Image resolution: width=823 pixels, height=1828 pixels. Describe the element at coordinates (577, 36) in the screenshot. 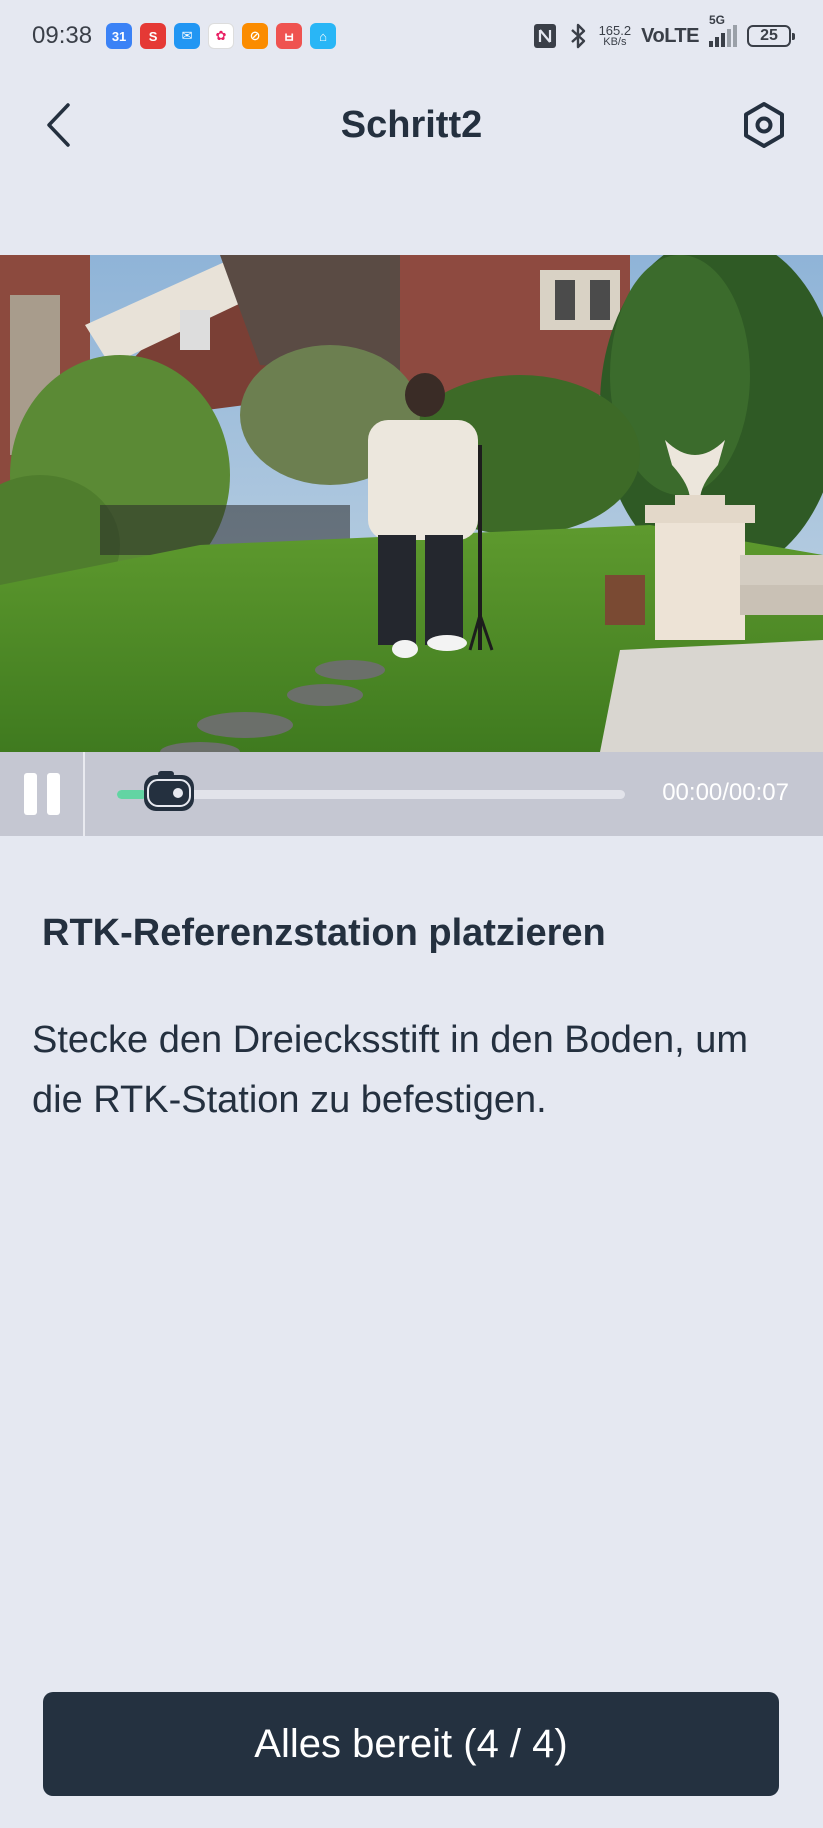

I see `bluetooth-icon` at that location.